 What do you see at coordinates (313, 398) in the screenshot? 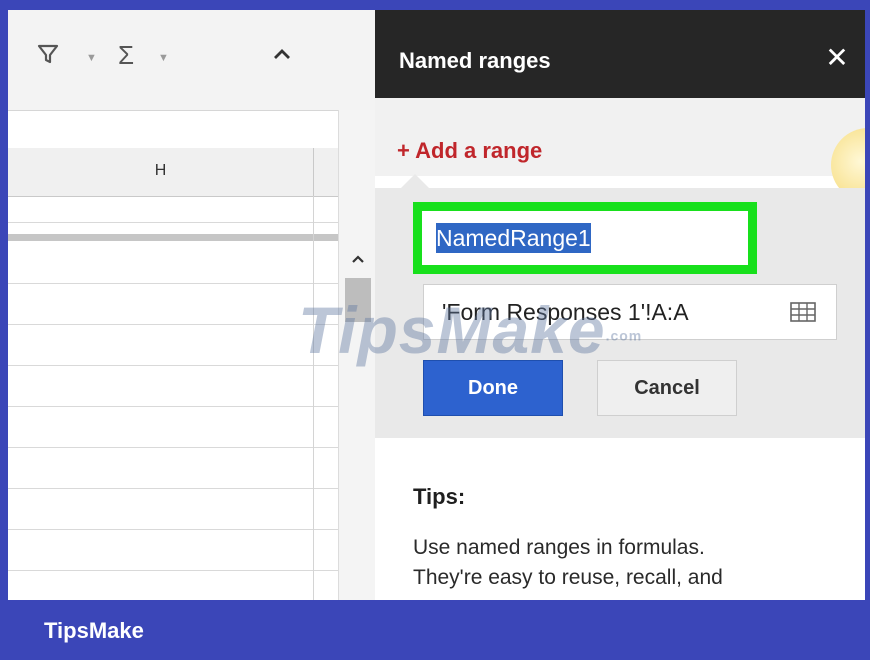
I see `grid-column-line` at bounding box center [313, 398].